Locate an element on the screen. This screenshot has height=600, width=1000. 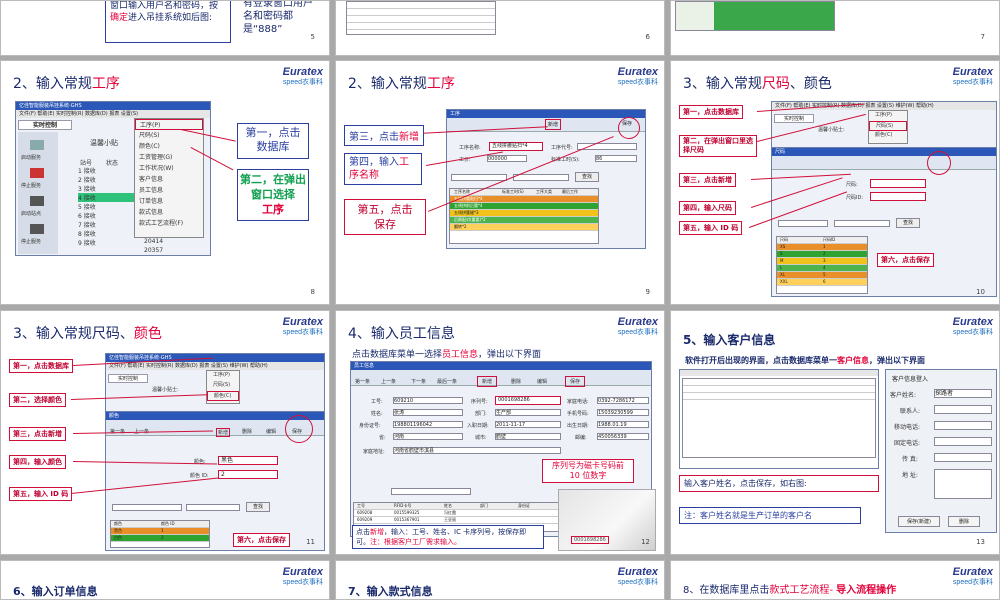
table-row: M3 is located at coordinates (822, 261).